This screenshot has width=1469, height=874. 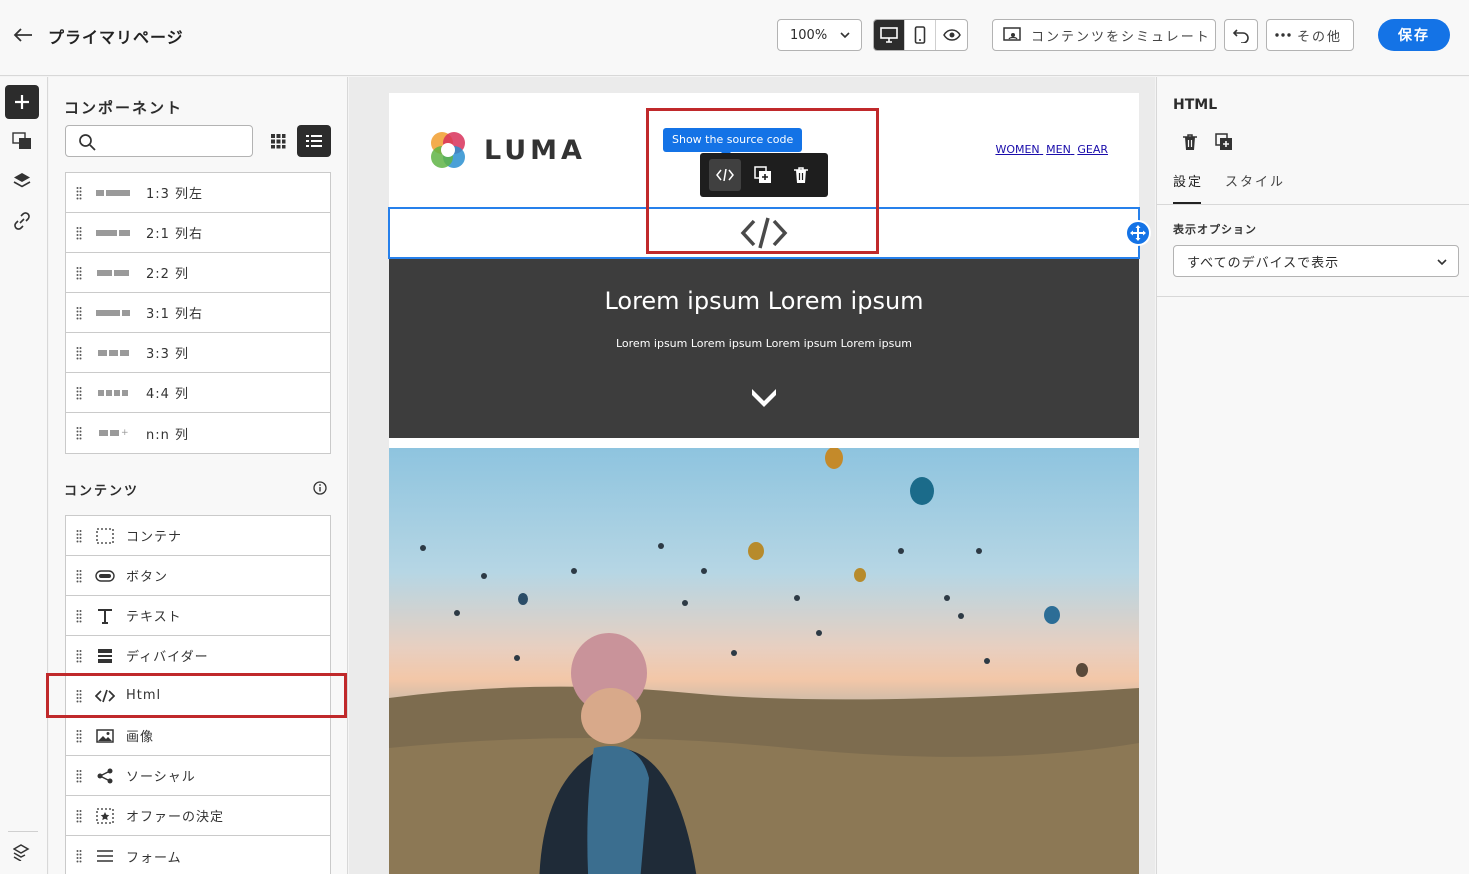 What do you see at coordinates (113, 193) in the screenshot?
I see `layout-1-3-icon` at bounding box center [113, 193].